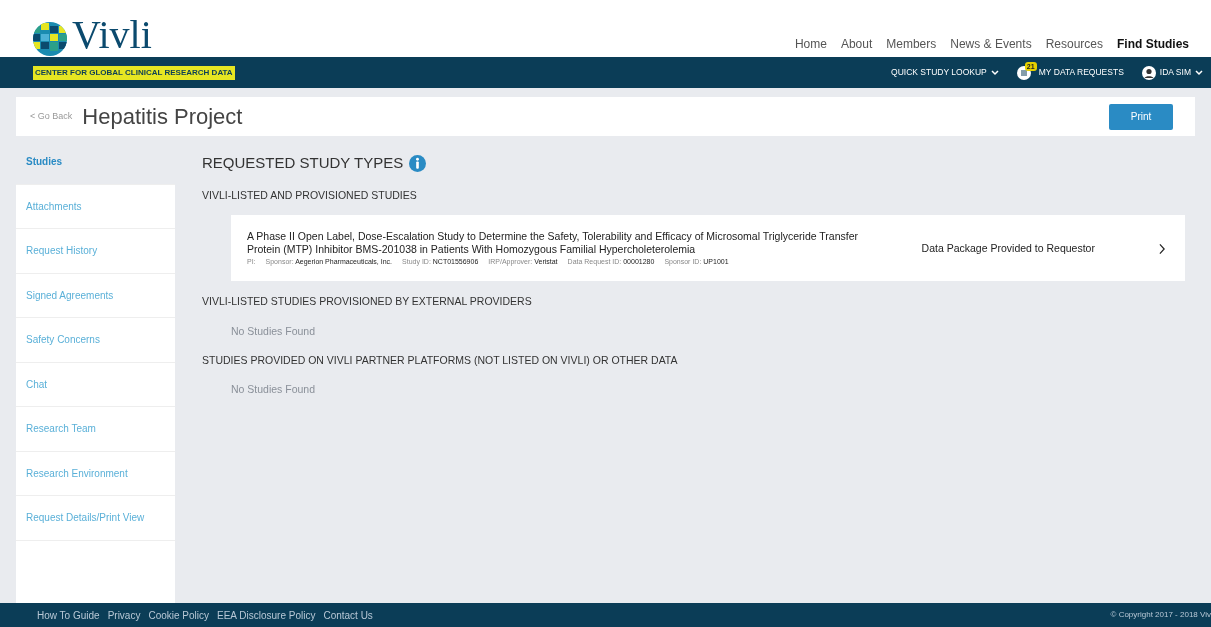 The width and height of the screenshot is (1211, 627). Describe the element at coordinates (553, 243) in the screenshot. I see `study-title: A Phase II Open Label, Dose-Escalation Study to Determine the Safety, Tolerability and Efficacy of Microsomal Triglyceride Transfer Protein (MTP) Inhibitor BMS-201038 in Patients With Homozygous Familial Hypercholeterolemia` at that location.